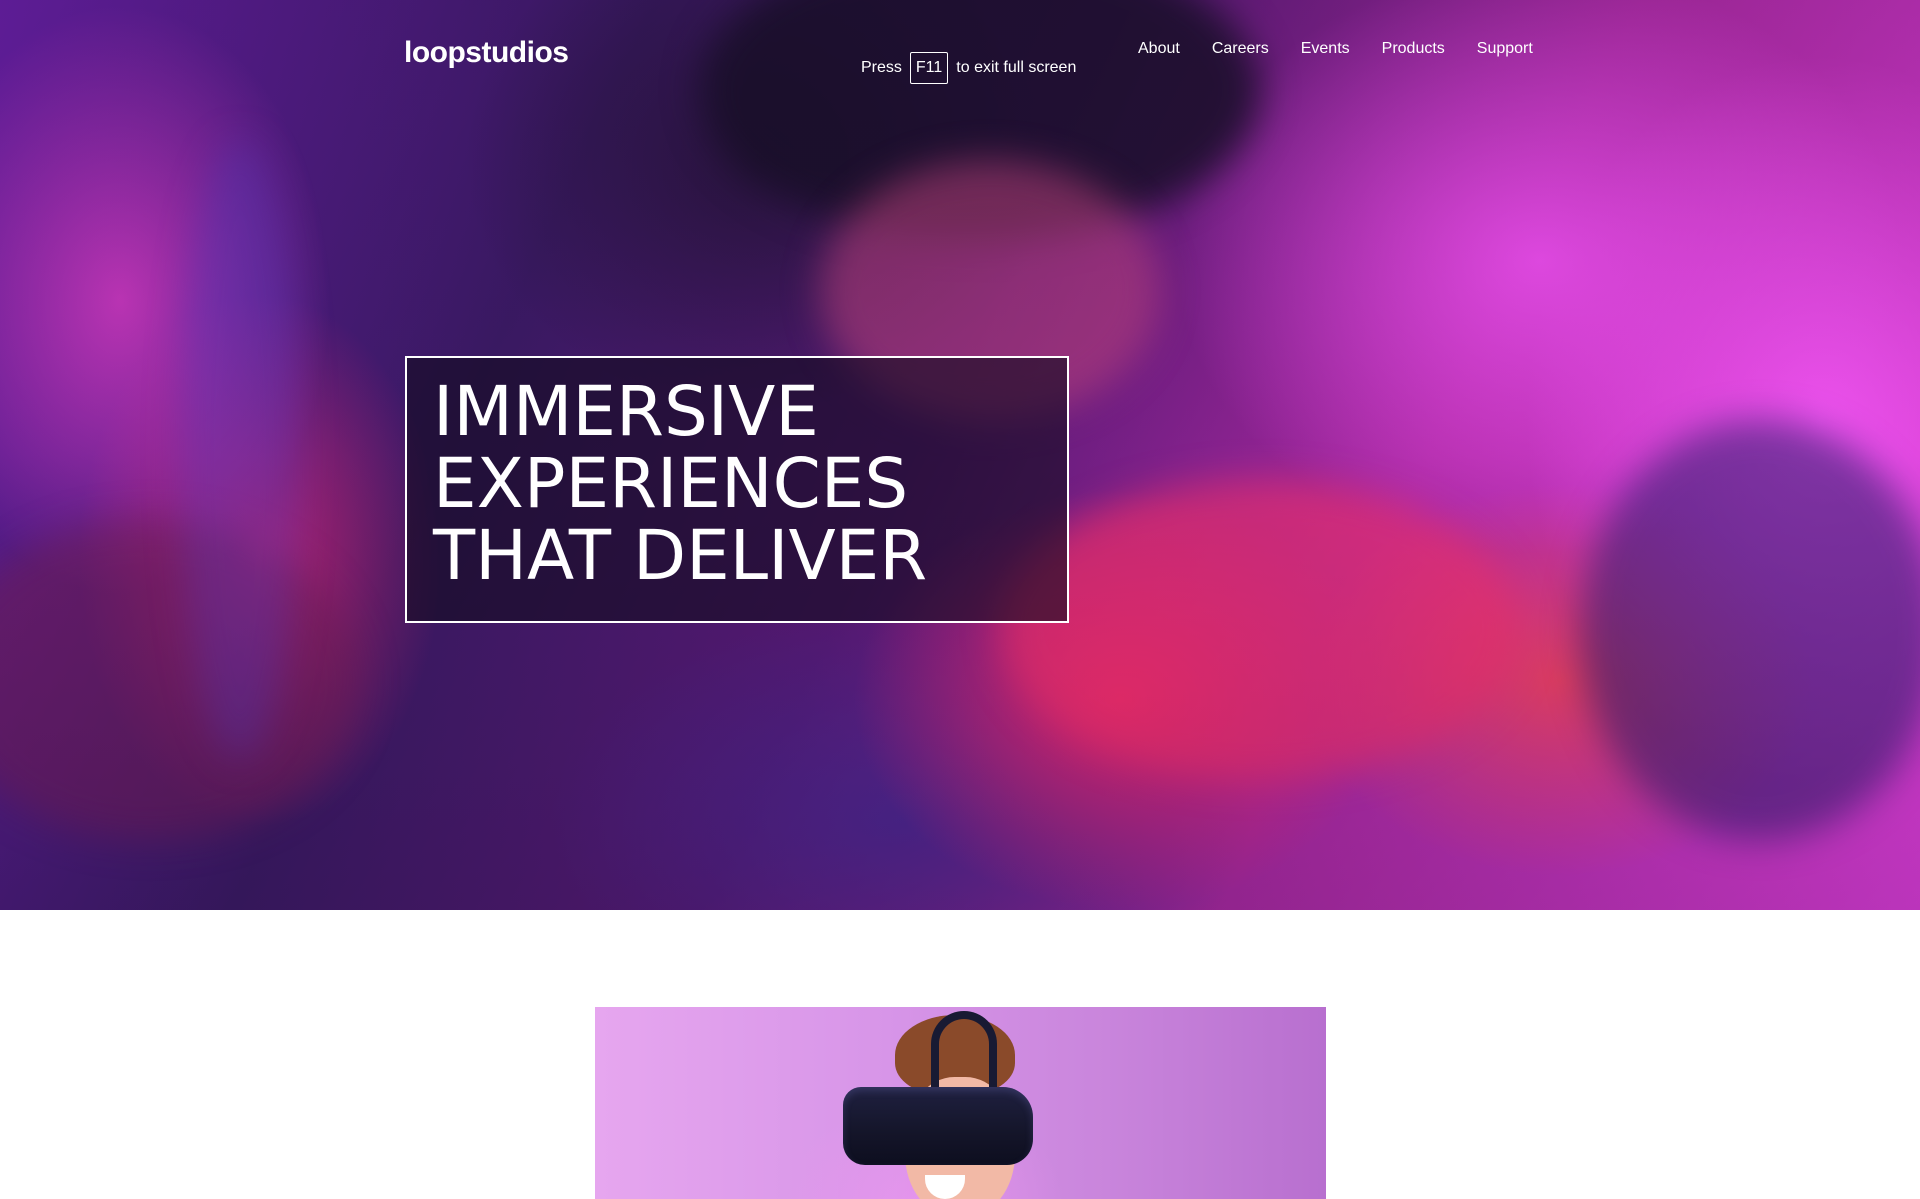 The height and width of the screenshot is (1199, 1920). I want to click on fullscreen-hint: Press F11 to exit full screen, so click(968, 68).